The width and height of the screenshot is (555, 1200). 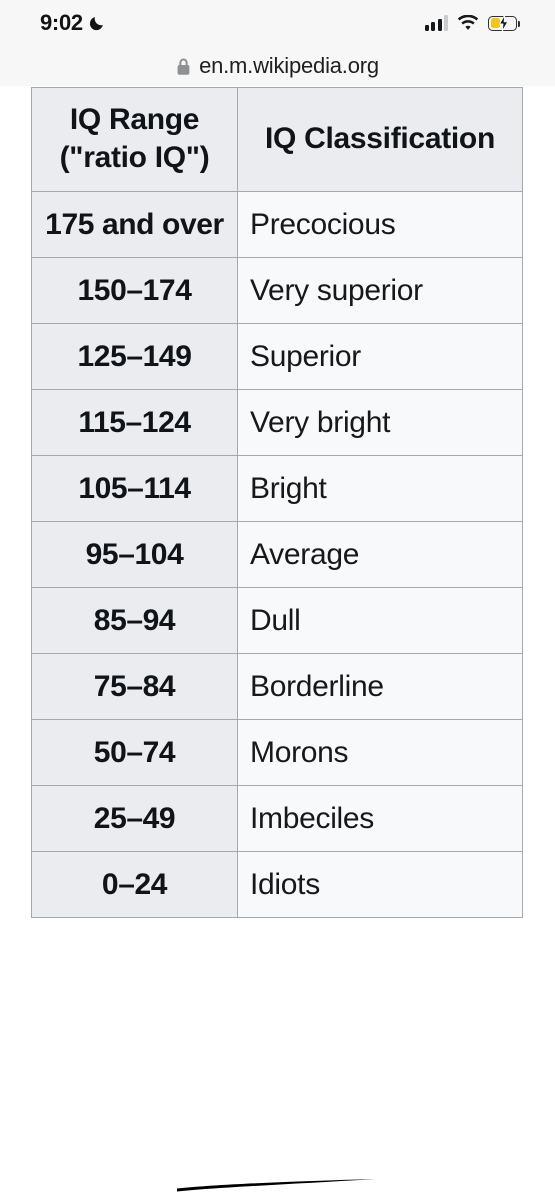 I want to click on cell-iq-range: 50–74, so click(x=134, y=752).